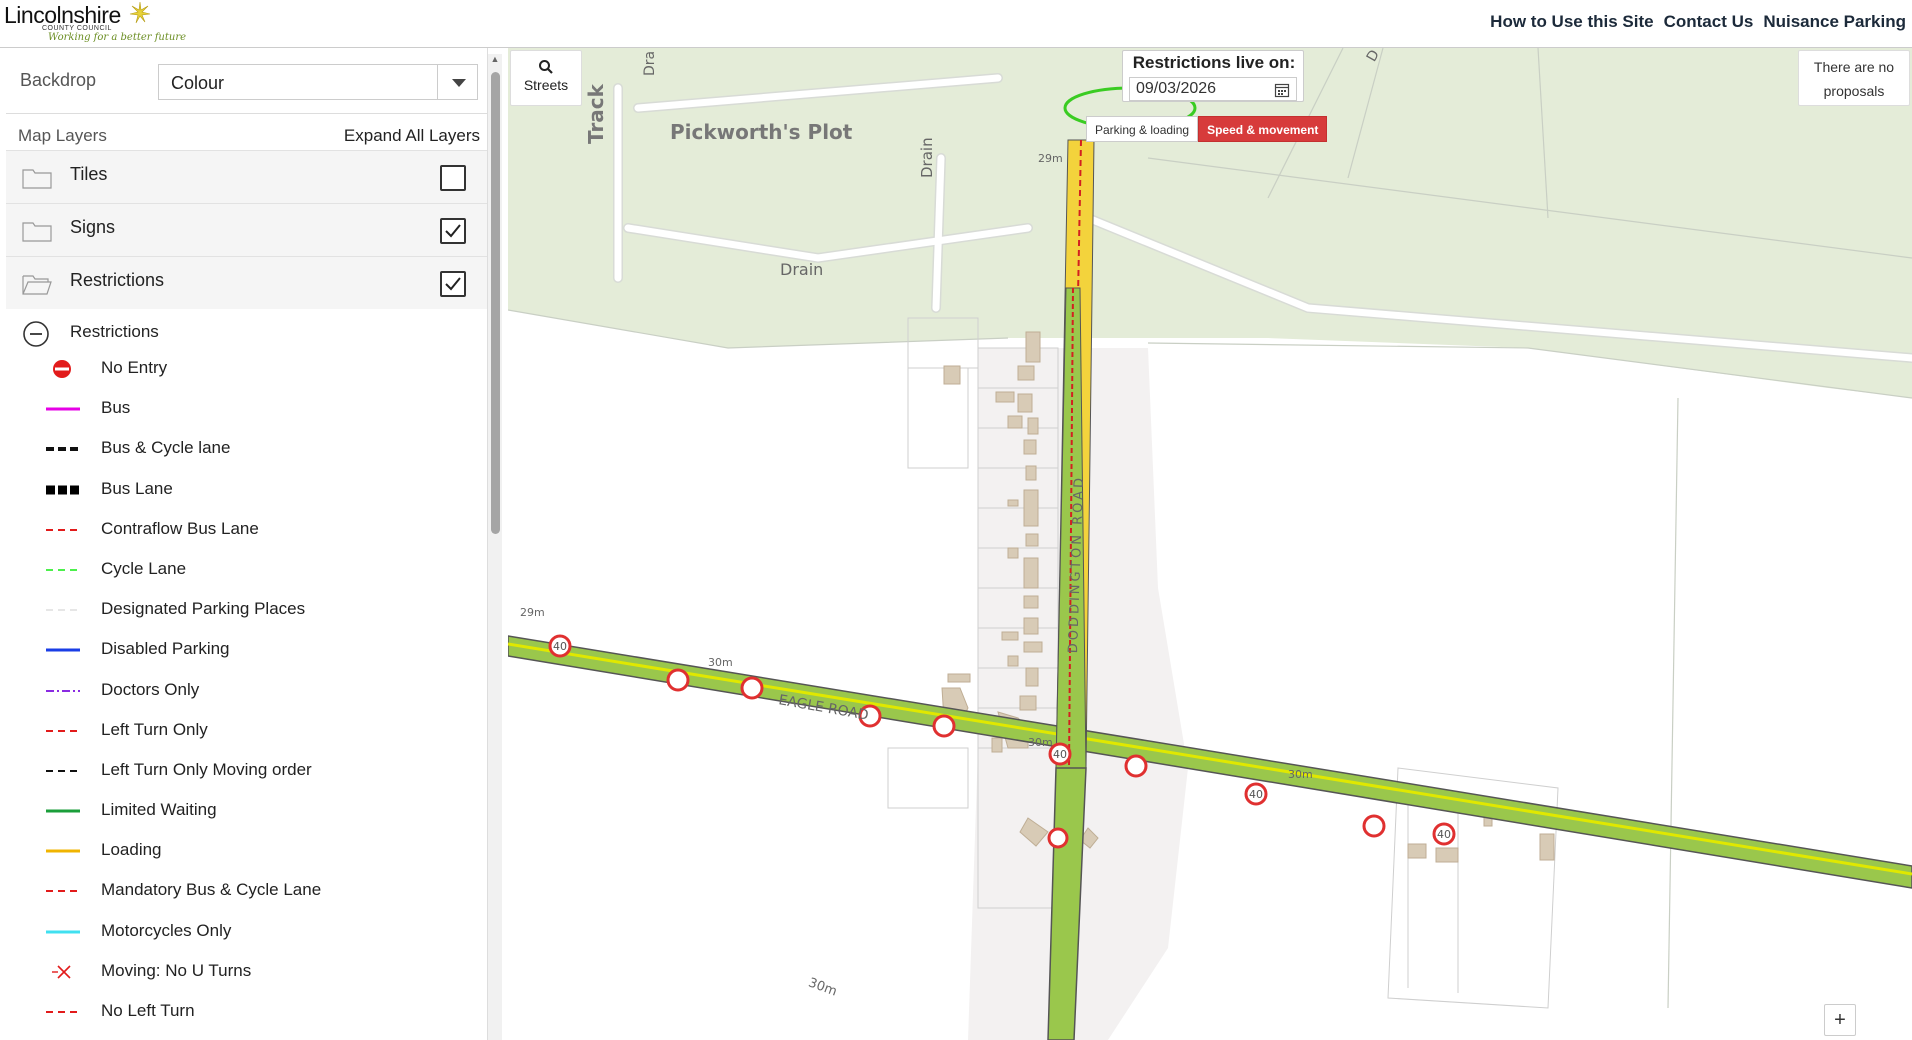 The image size is (1912, 1040). I want to click on restrictions-checkbox, so click(453, 284).